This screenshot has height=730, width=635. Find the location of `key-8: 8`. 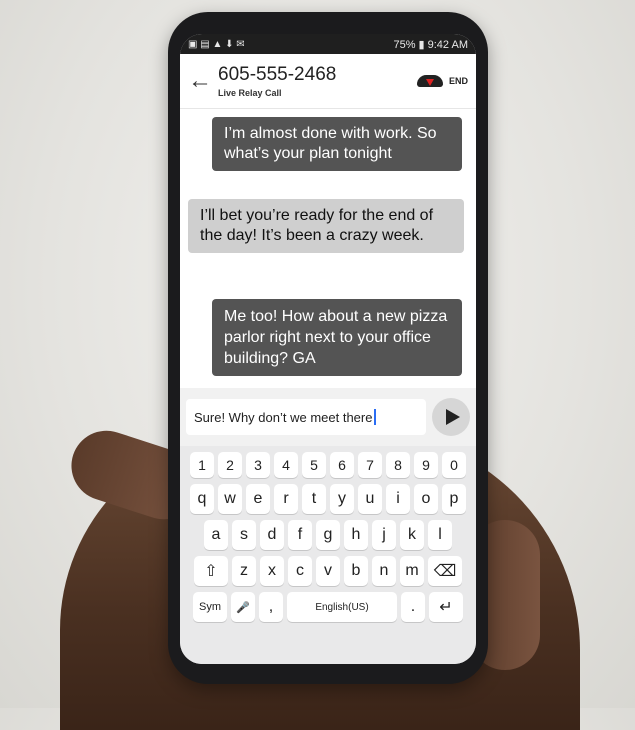

key-8: 8 is located at coordinates (398, 465).